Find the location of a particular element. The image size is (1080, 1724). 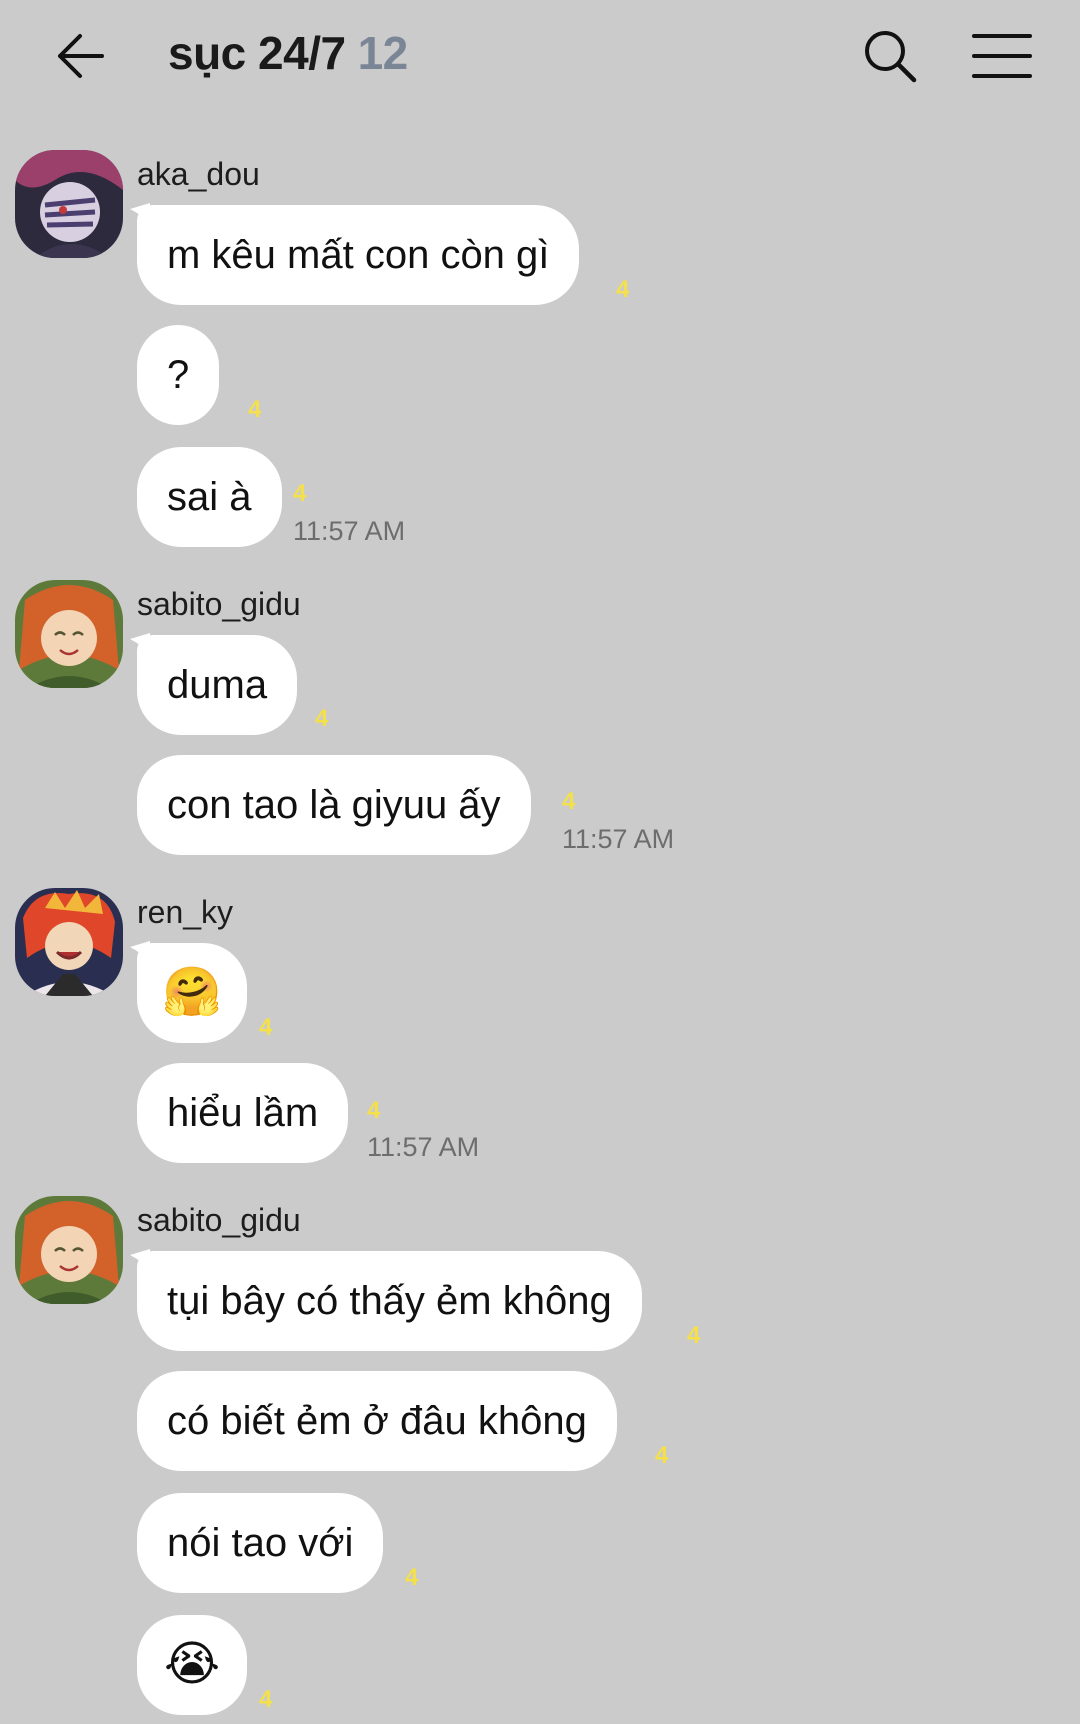

member-count: 12 is located at coordinates (383, 53).